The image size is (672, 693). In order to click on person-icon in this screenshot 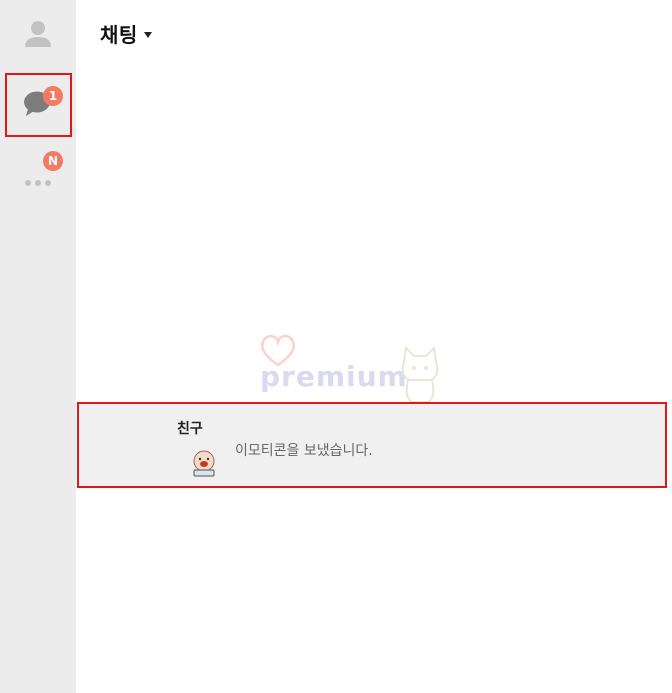, I will do `click(38, 34)`.